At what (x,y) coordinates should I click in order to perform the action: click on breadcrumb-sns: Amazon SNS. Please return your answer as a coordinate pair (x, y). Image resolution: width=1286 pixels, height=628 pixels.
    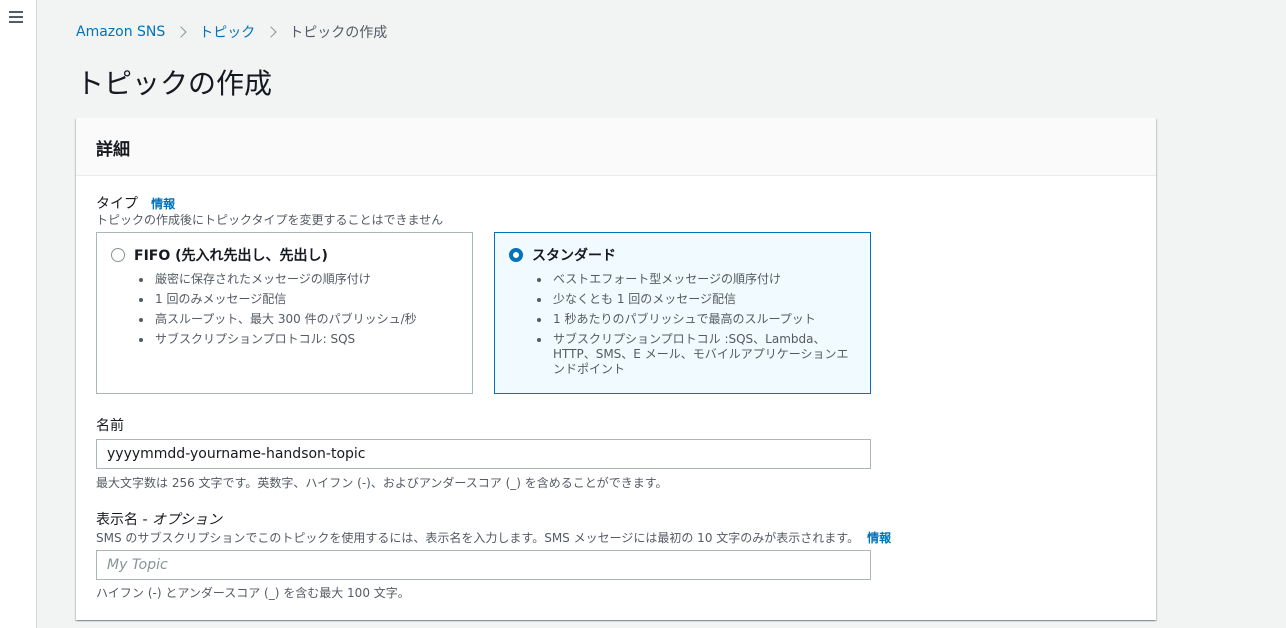
    Looking at the image, I should click on (120, 32).